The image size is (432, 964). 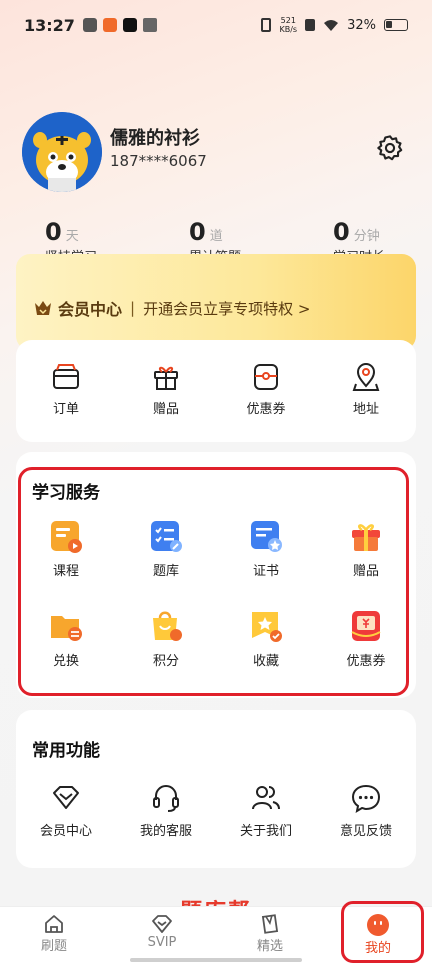 I want to click on net-speed-value: 521, so click(x=288, y=20).